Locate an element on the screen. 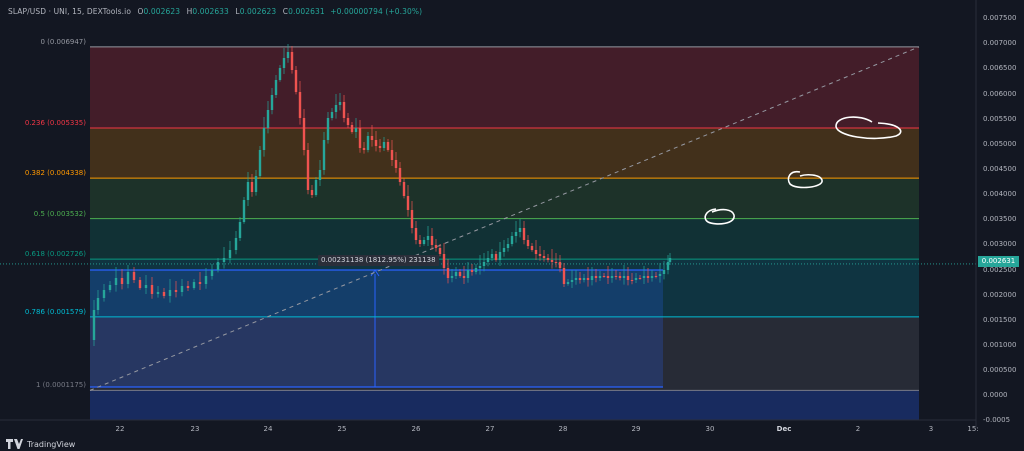 The height and width of the screenshot is (451, 1024). time-axis-tick: 3 is located at coordinates (931, 429).